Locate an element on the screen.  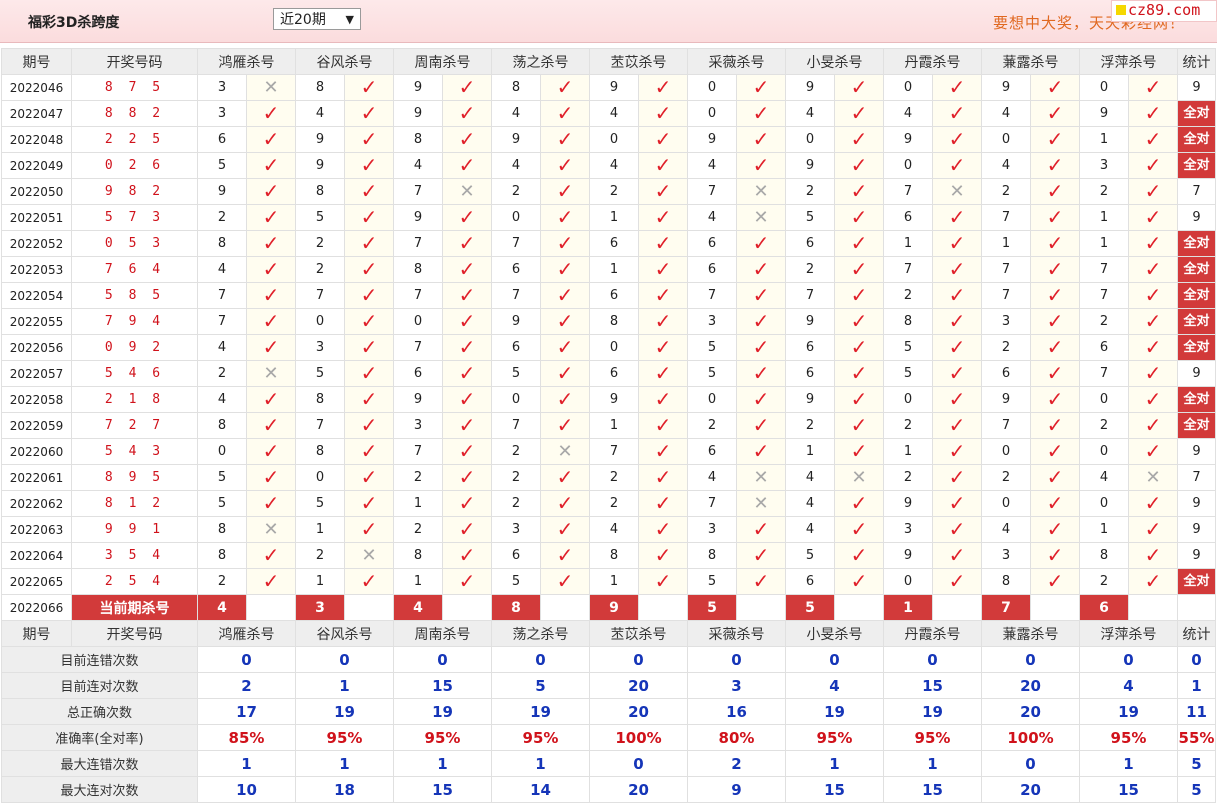
stats-value: 2 is located at coordinates (736, 763).